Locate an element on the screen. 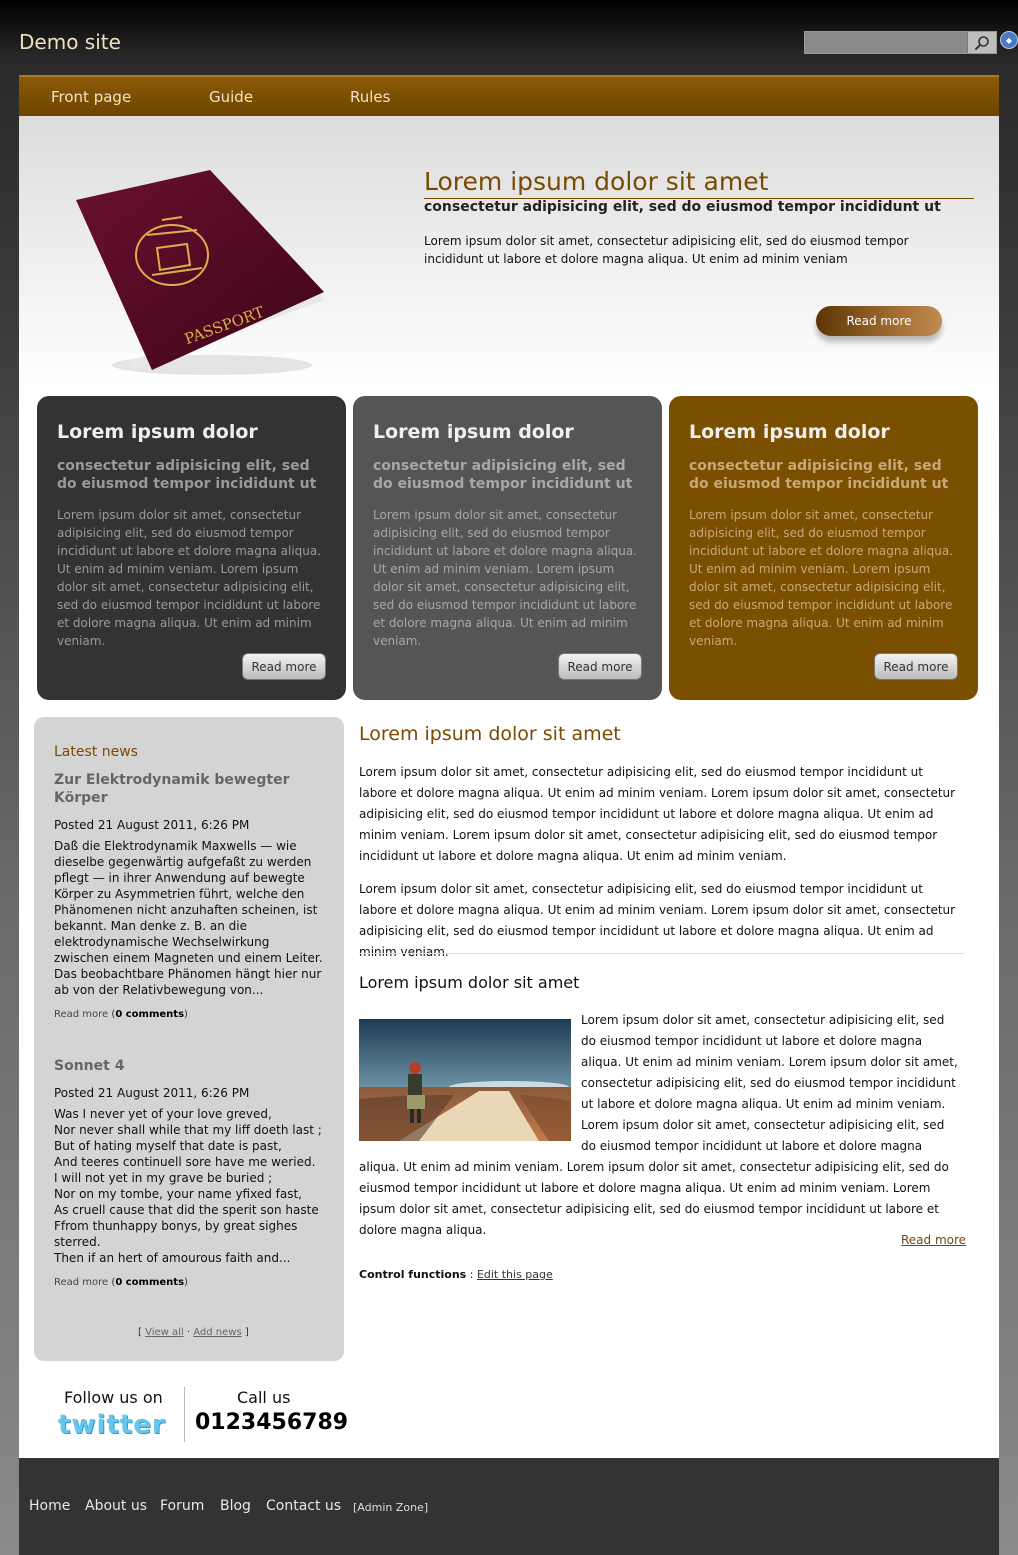 This screenshot has height=1555, width=1018. poem-line: But of hating myself that date is past, is located at coordinates (168, 1146).